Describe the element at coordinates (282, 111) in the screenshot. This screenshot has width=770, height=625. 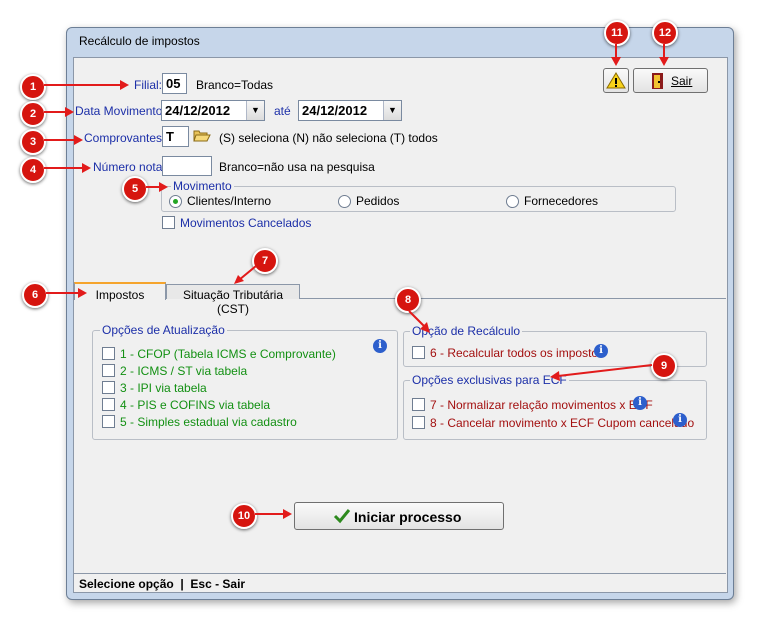
I see `ate-label: até` at that location.